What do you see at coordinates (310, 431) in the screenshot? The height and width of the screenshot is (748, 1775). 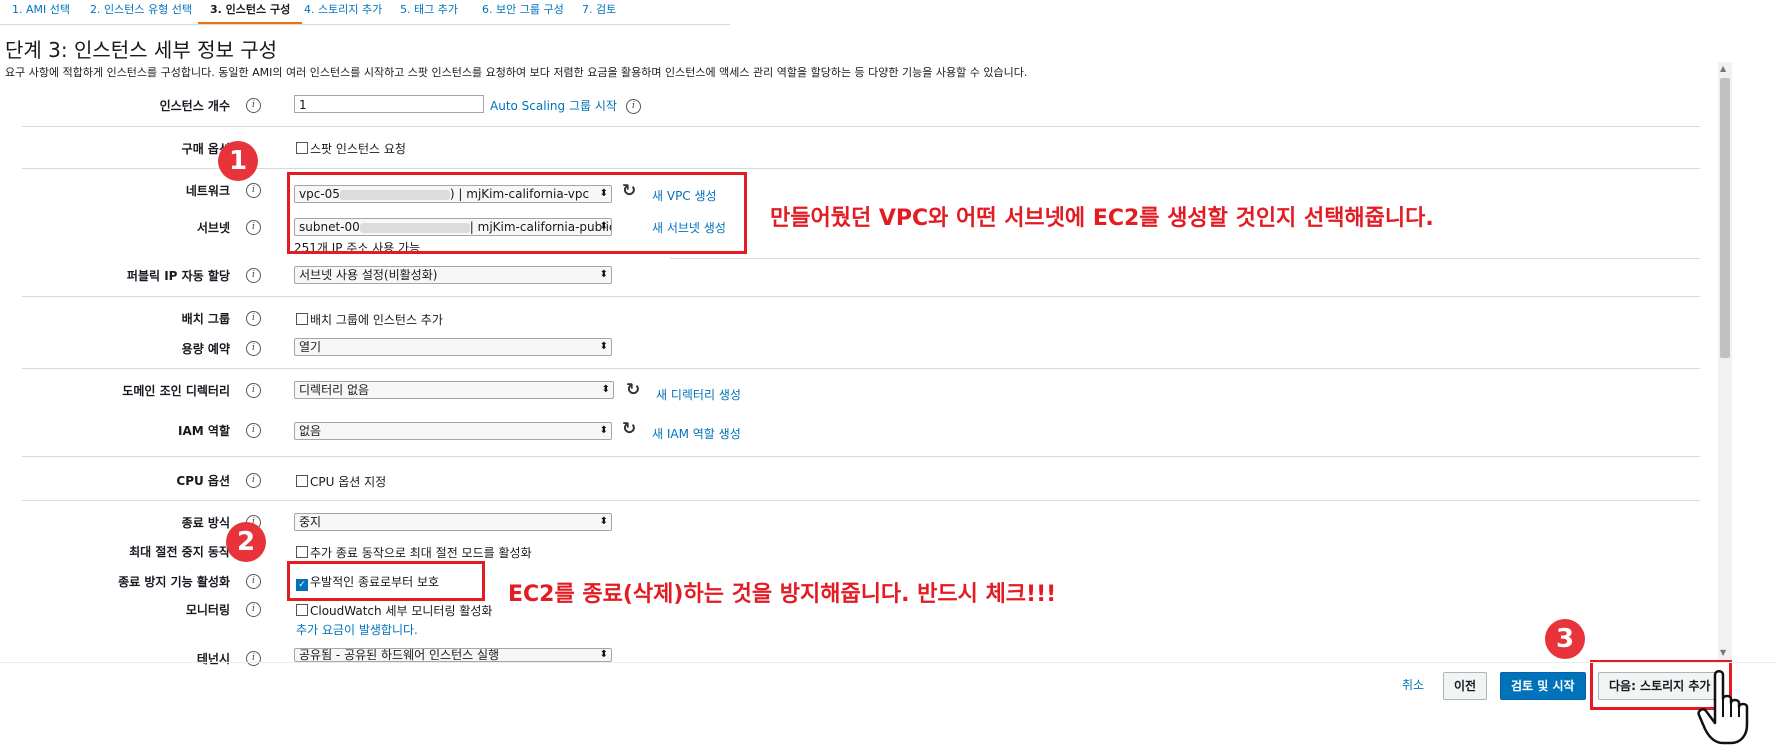 I see `select-value: 없음` at bounding box center [310, 431].